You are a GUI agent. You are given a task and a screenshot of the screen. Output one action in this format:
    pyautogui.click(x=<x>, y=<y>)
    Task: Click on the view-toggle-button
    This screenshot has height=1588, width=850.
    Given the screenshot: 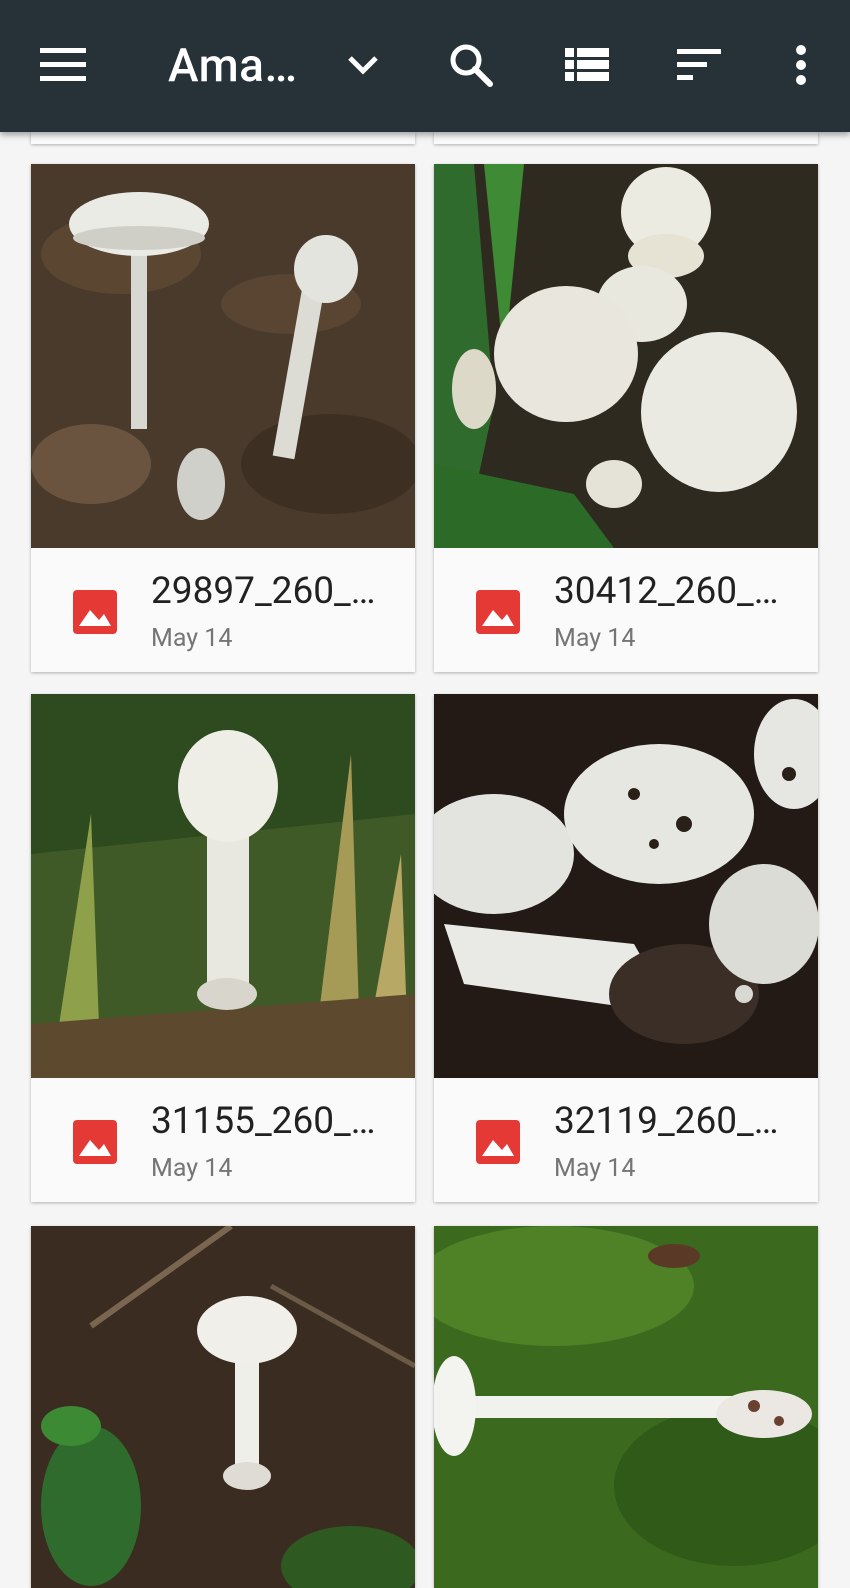 What is the action you would take?
    pyautogui.click(x=587, y=65)
    